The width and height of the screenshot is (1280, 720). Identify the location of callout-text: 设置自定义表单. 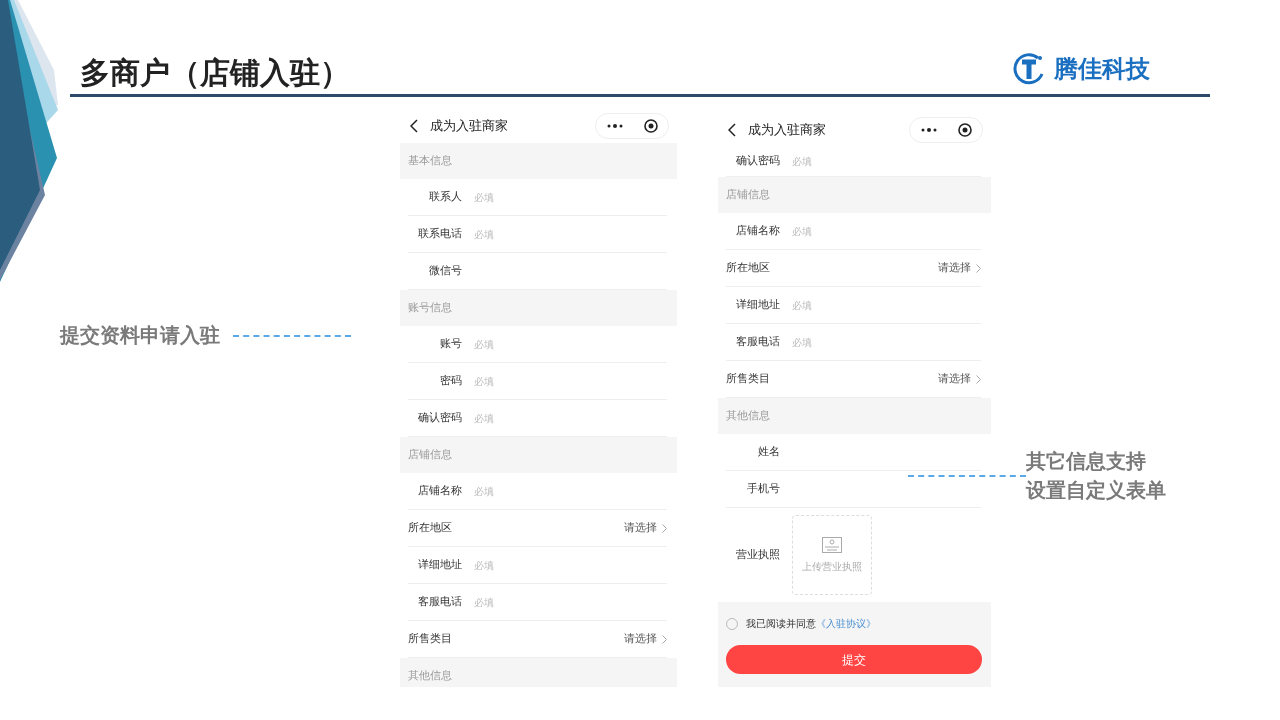
(1096, 490).